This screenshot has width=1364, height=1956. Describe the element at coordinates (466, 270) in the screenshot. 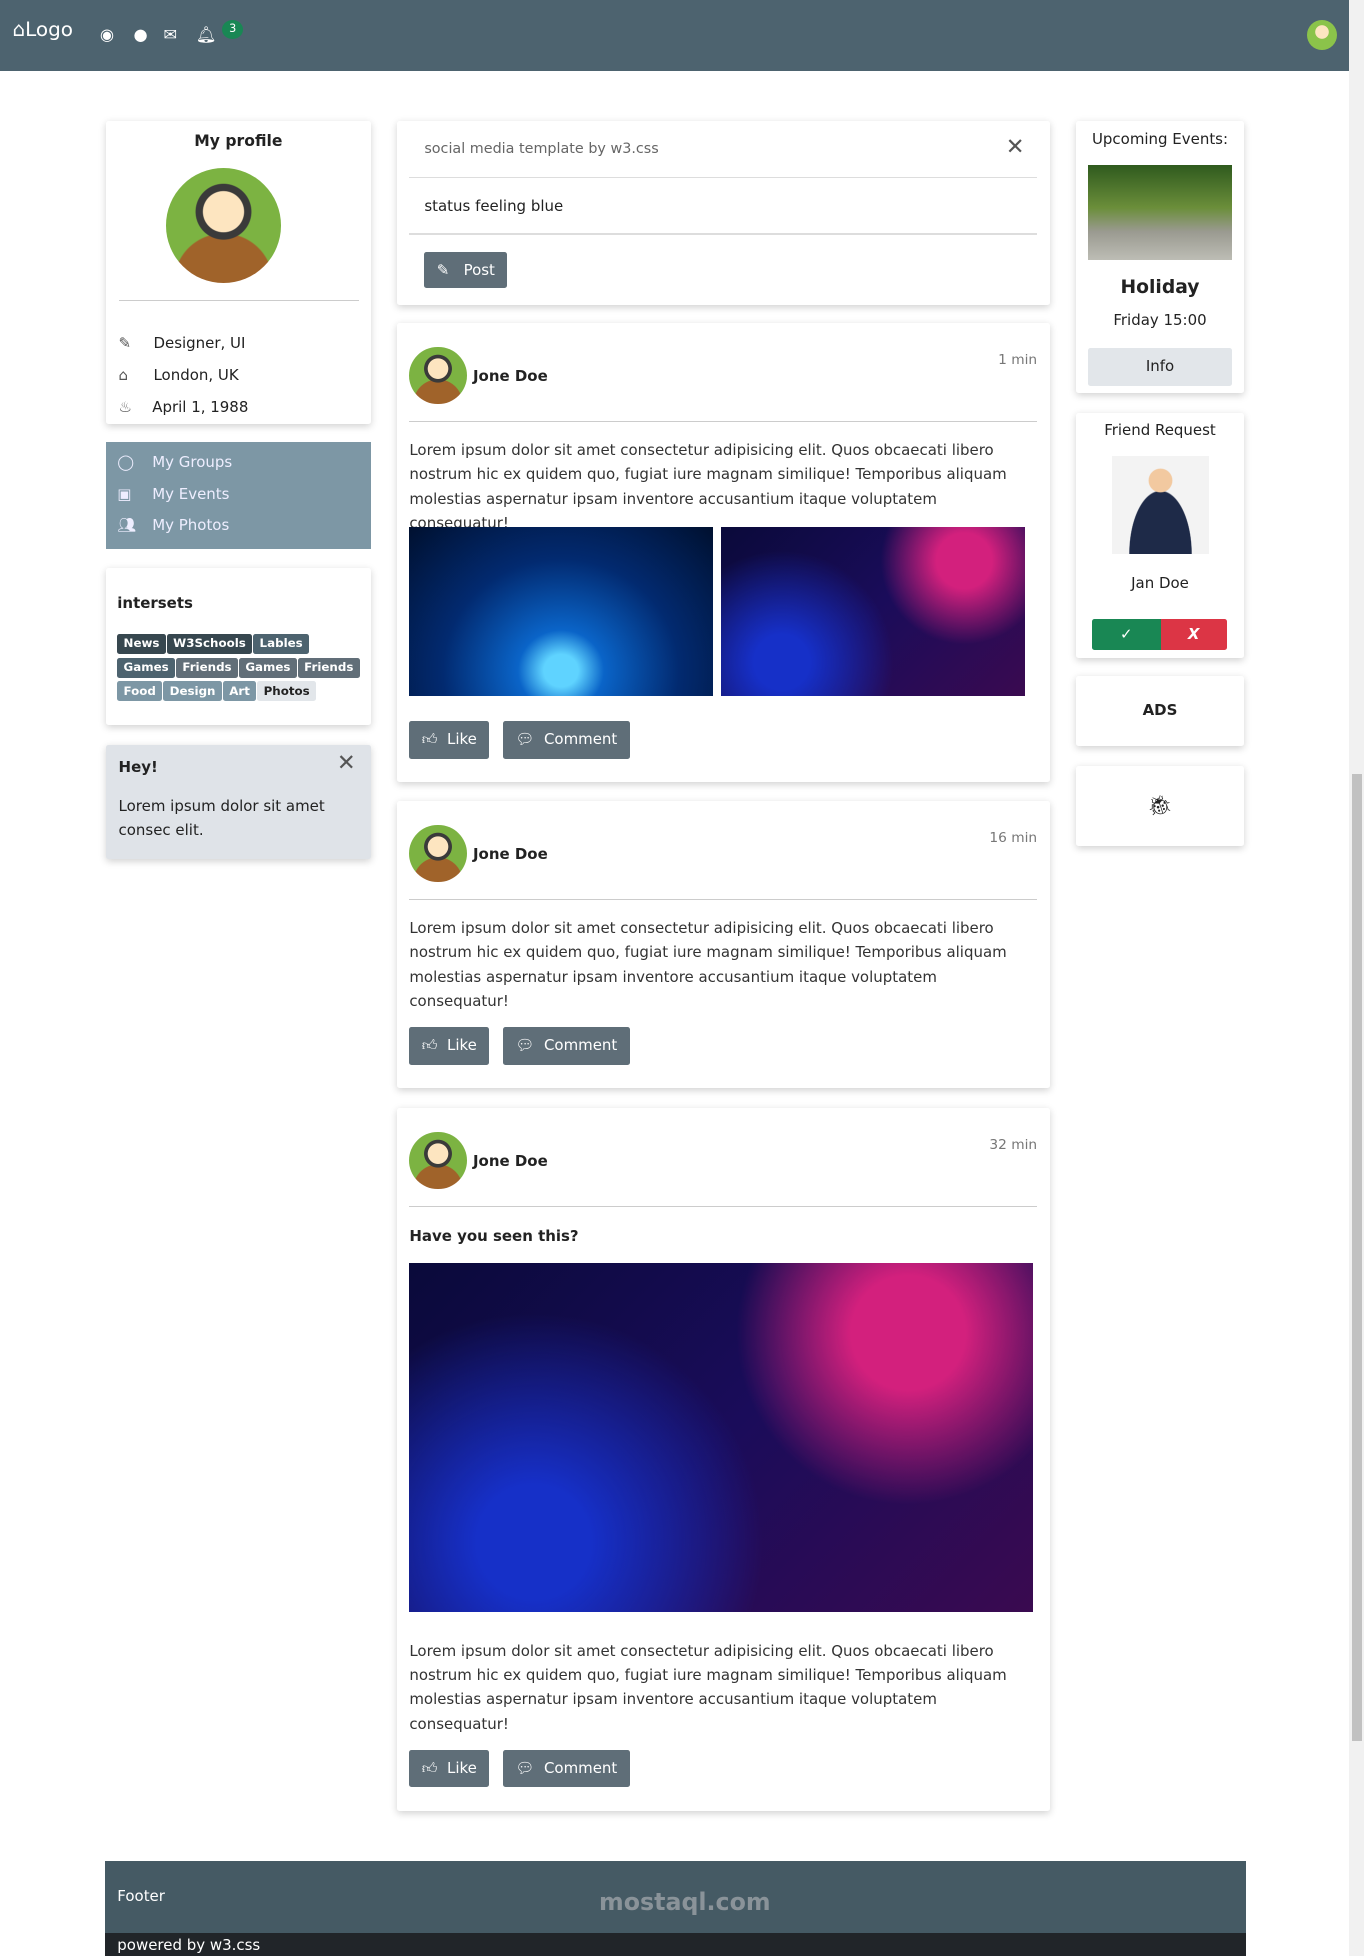

I see `post-button: ✎ Post` at that location.